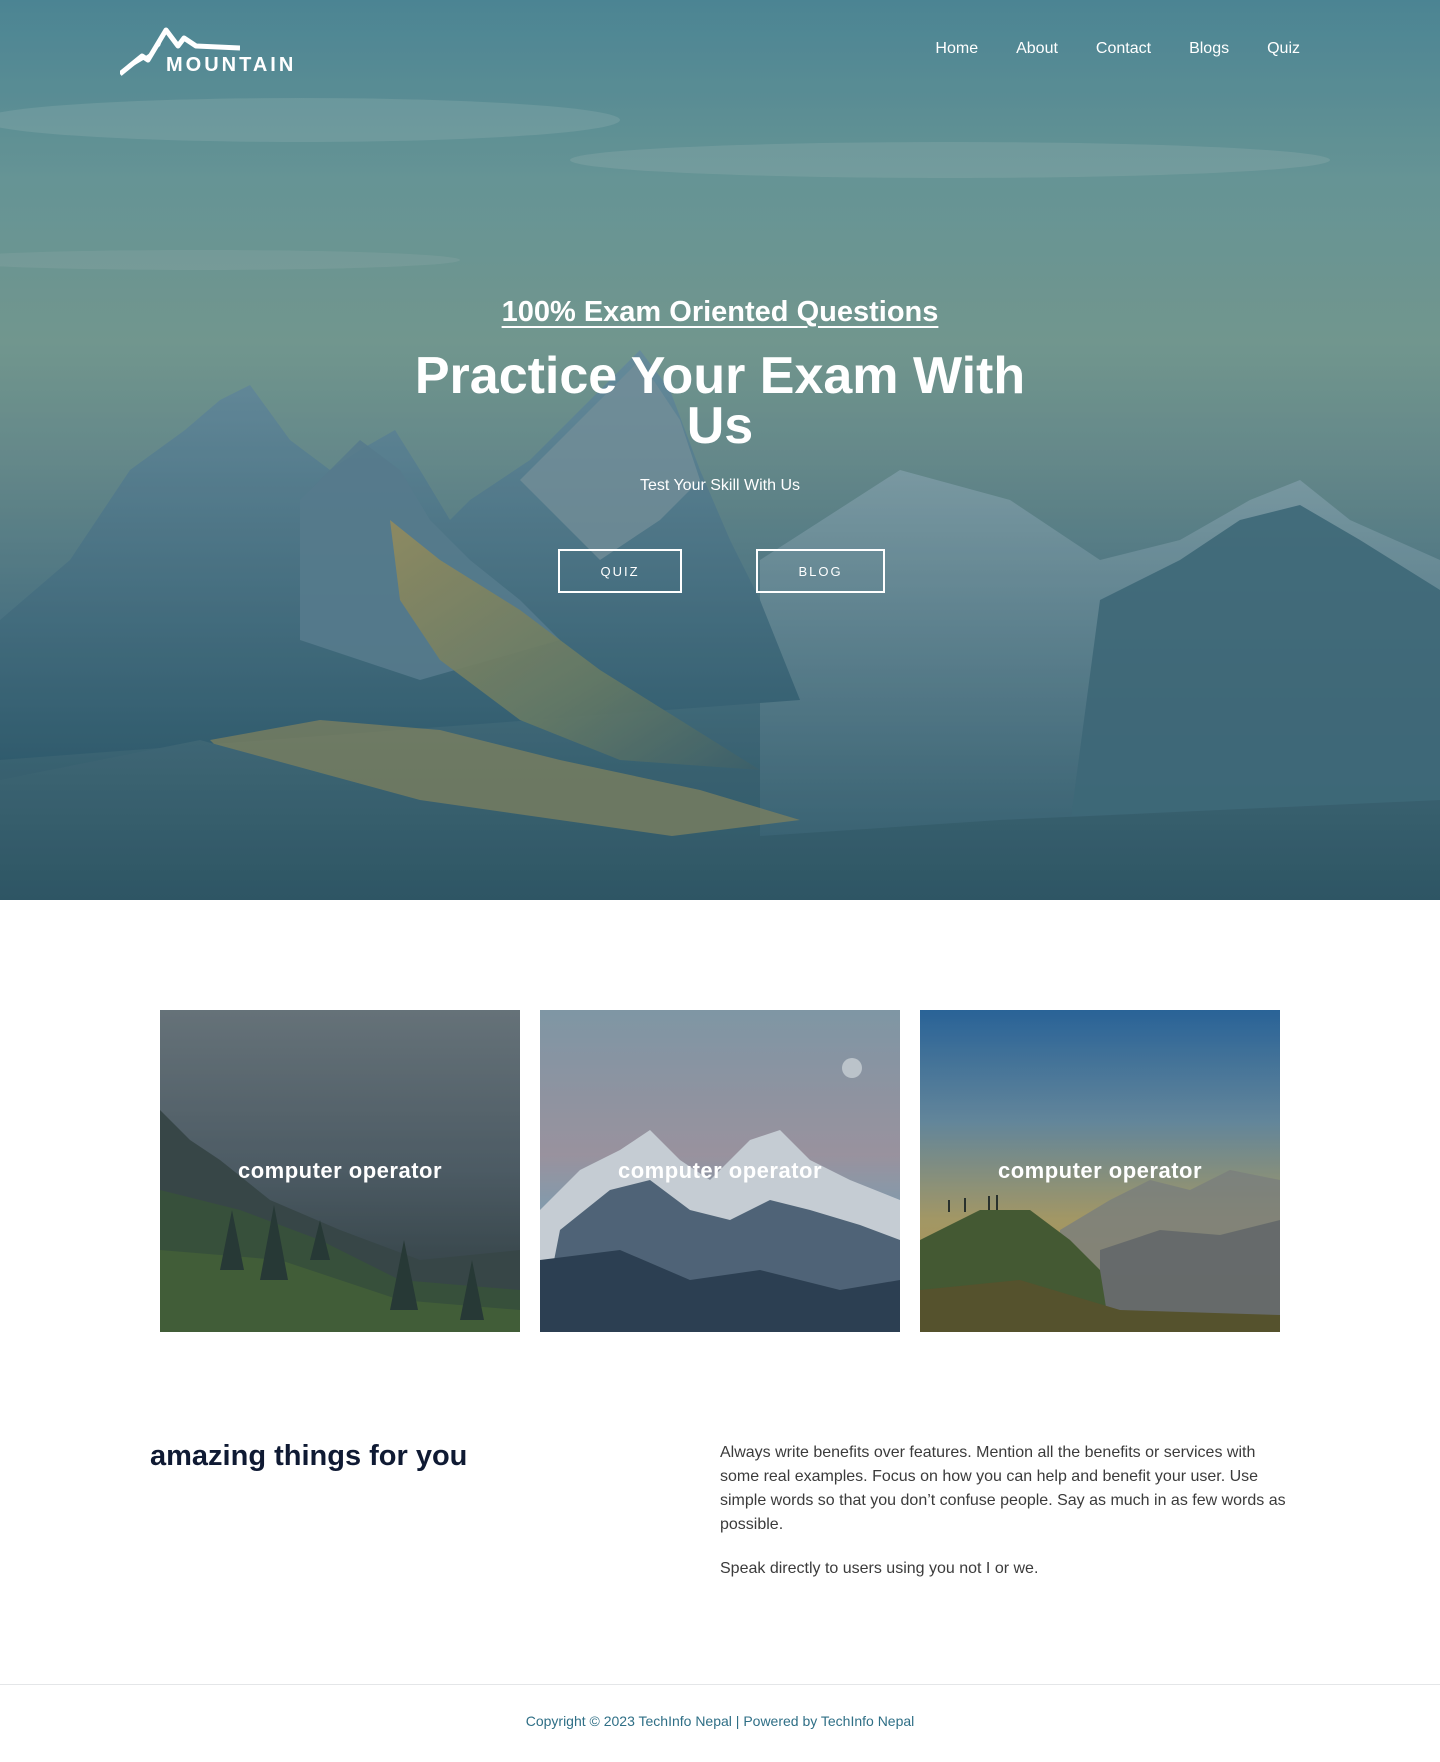  What do you see at coordinates (231, 65) in the screenshot?
I see `logo-wordmark: MOUNTAIN` at bounding box center [231, 65].